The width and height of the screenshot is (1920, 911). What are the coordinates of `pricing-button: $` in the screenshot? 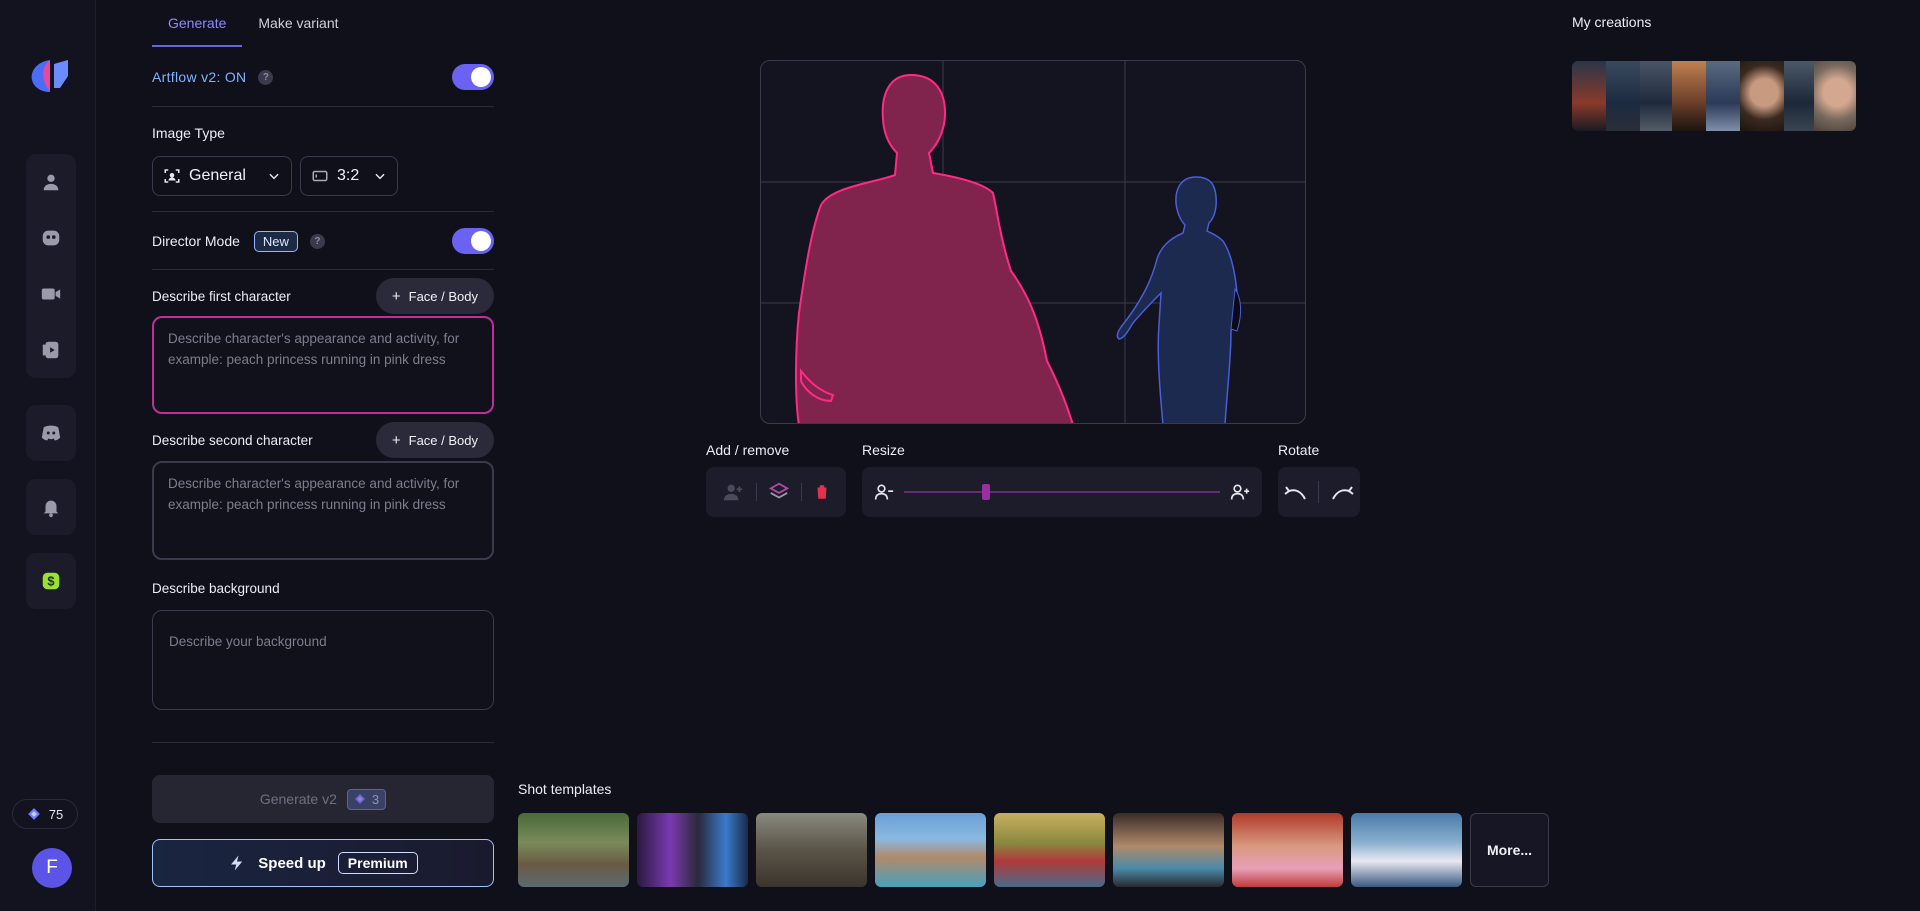 It's located at (51, 581).